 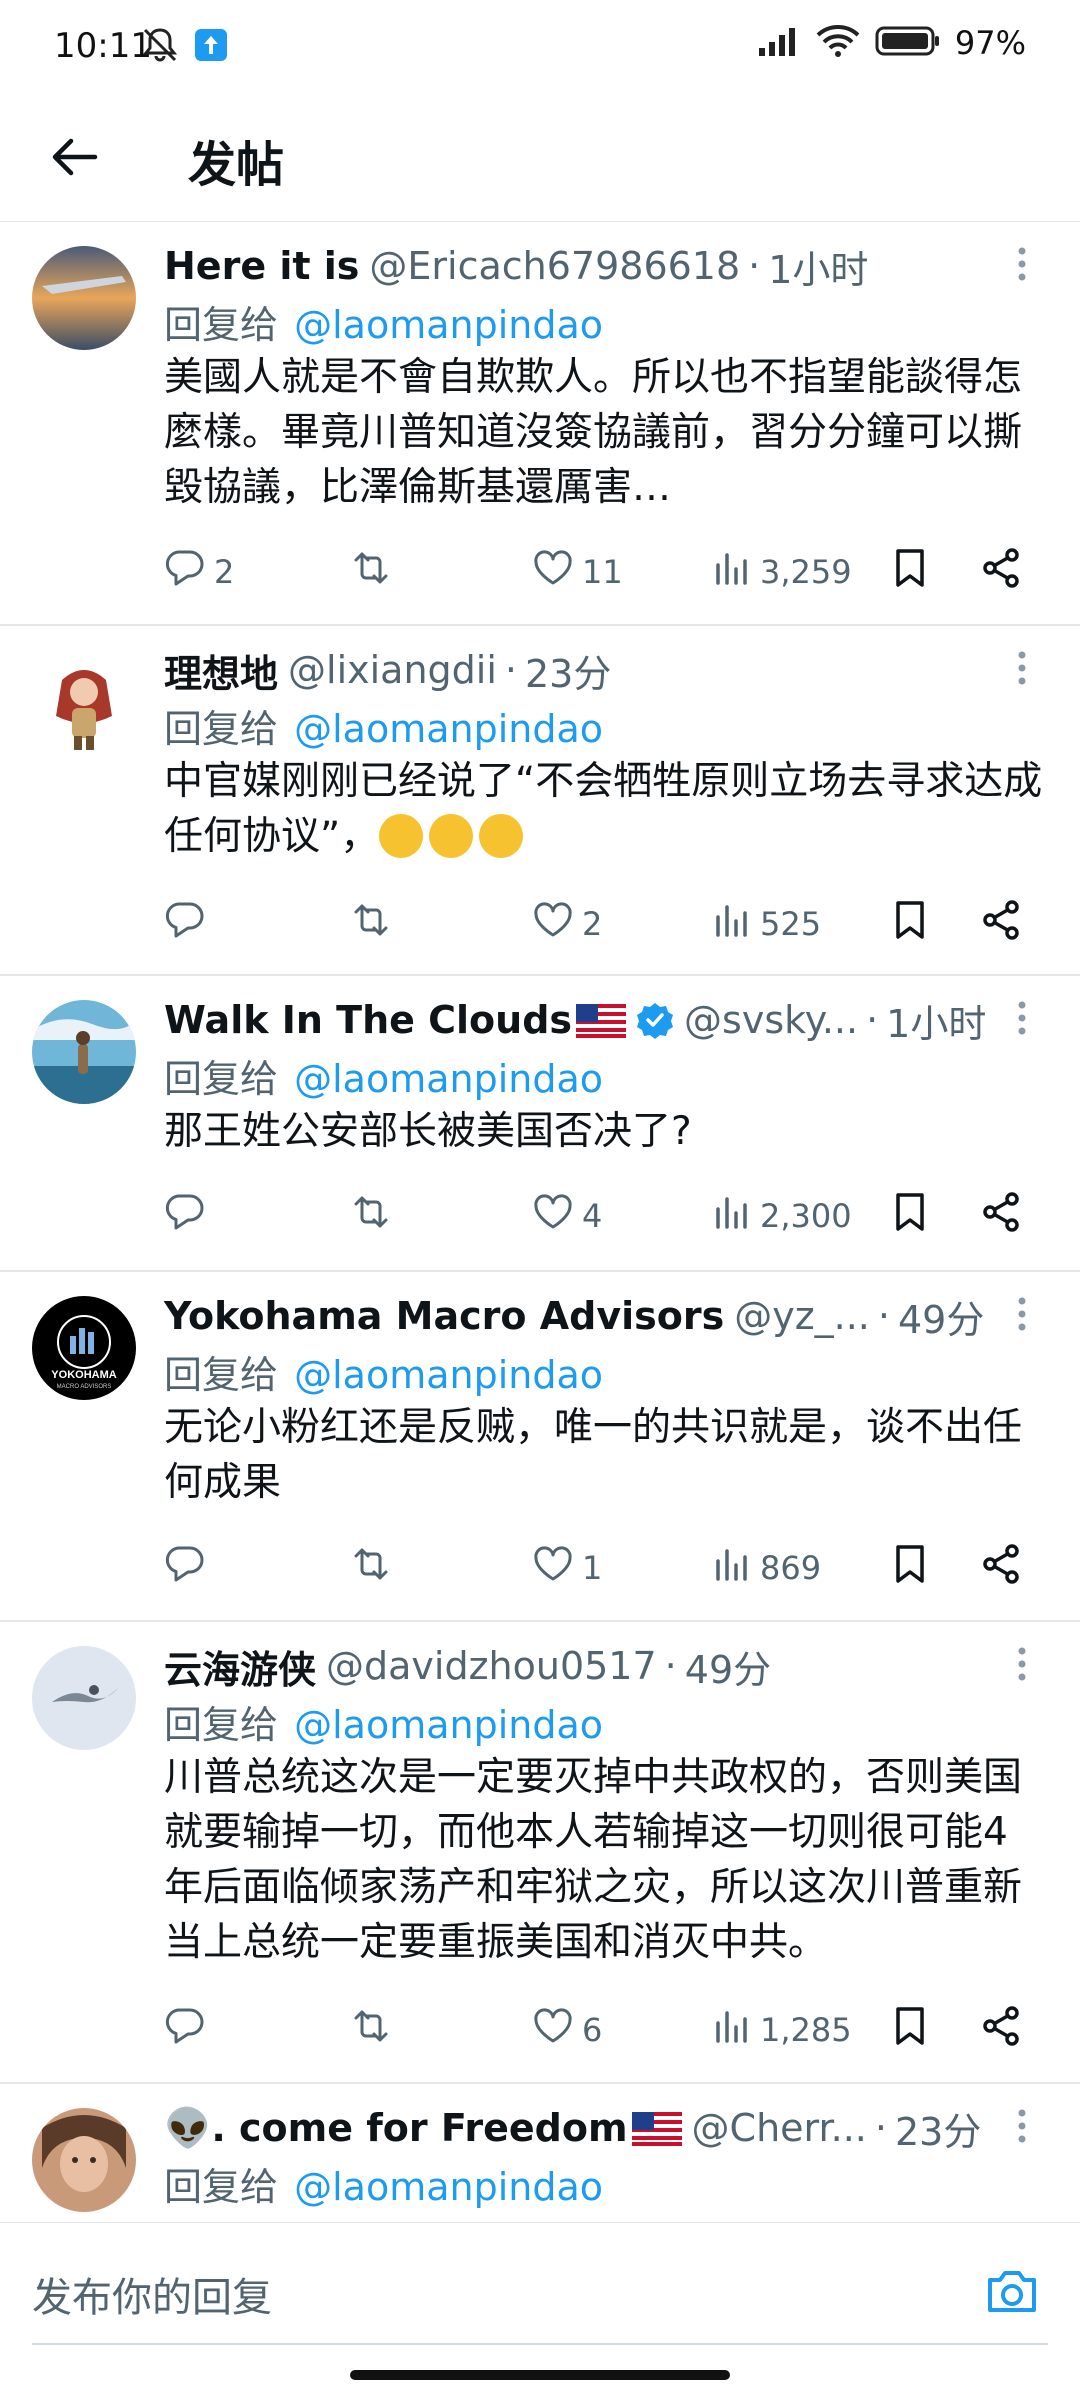 I want to click on like-button: 6, so click(x=567, y=2030).